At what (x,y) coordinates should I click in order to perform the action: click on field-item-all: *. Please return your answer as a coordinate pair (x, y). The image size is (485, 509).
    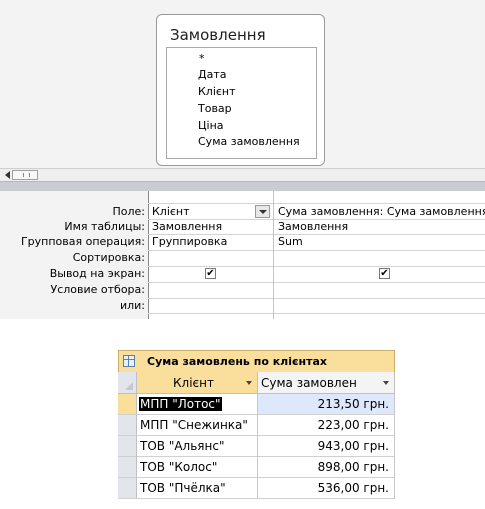
    Looking at the image, I should click on (202, 58).